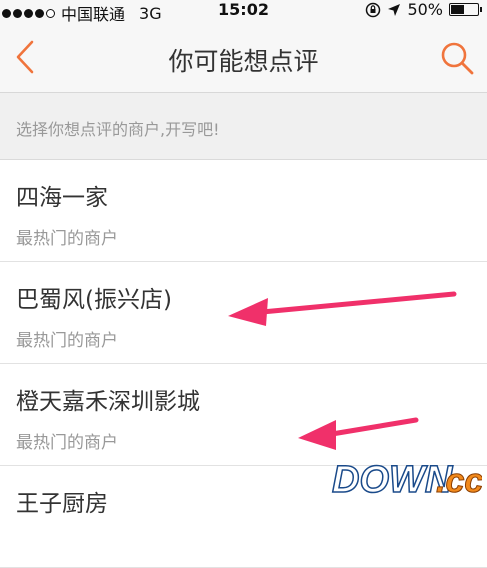  Describe the element at coordinates (406, 480) in the screenshot. I see `watermark-logo: DOWN .cc` at that location.